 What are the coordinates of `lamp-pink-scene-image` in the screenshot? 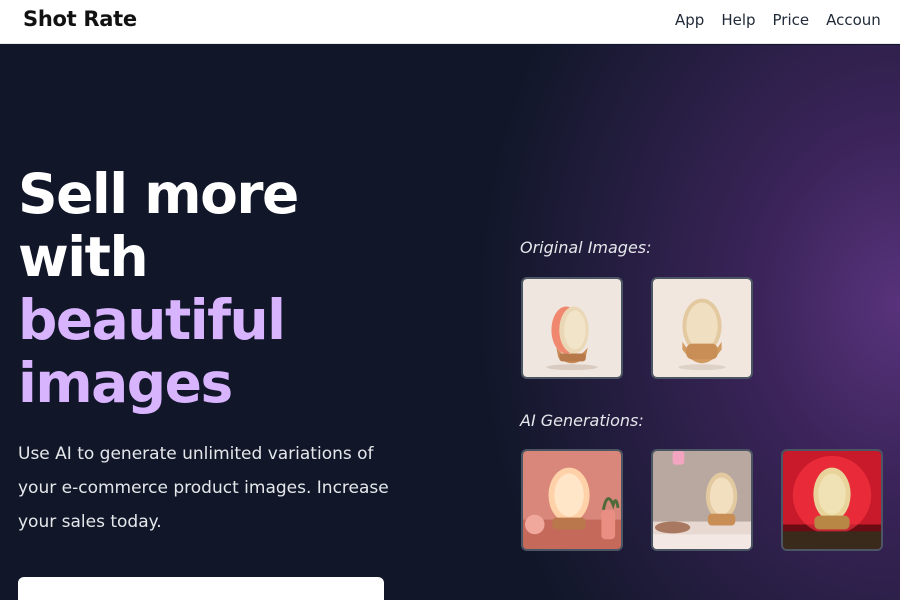 It's located at (572, 500).